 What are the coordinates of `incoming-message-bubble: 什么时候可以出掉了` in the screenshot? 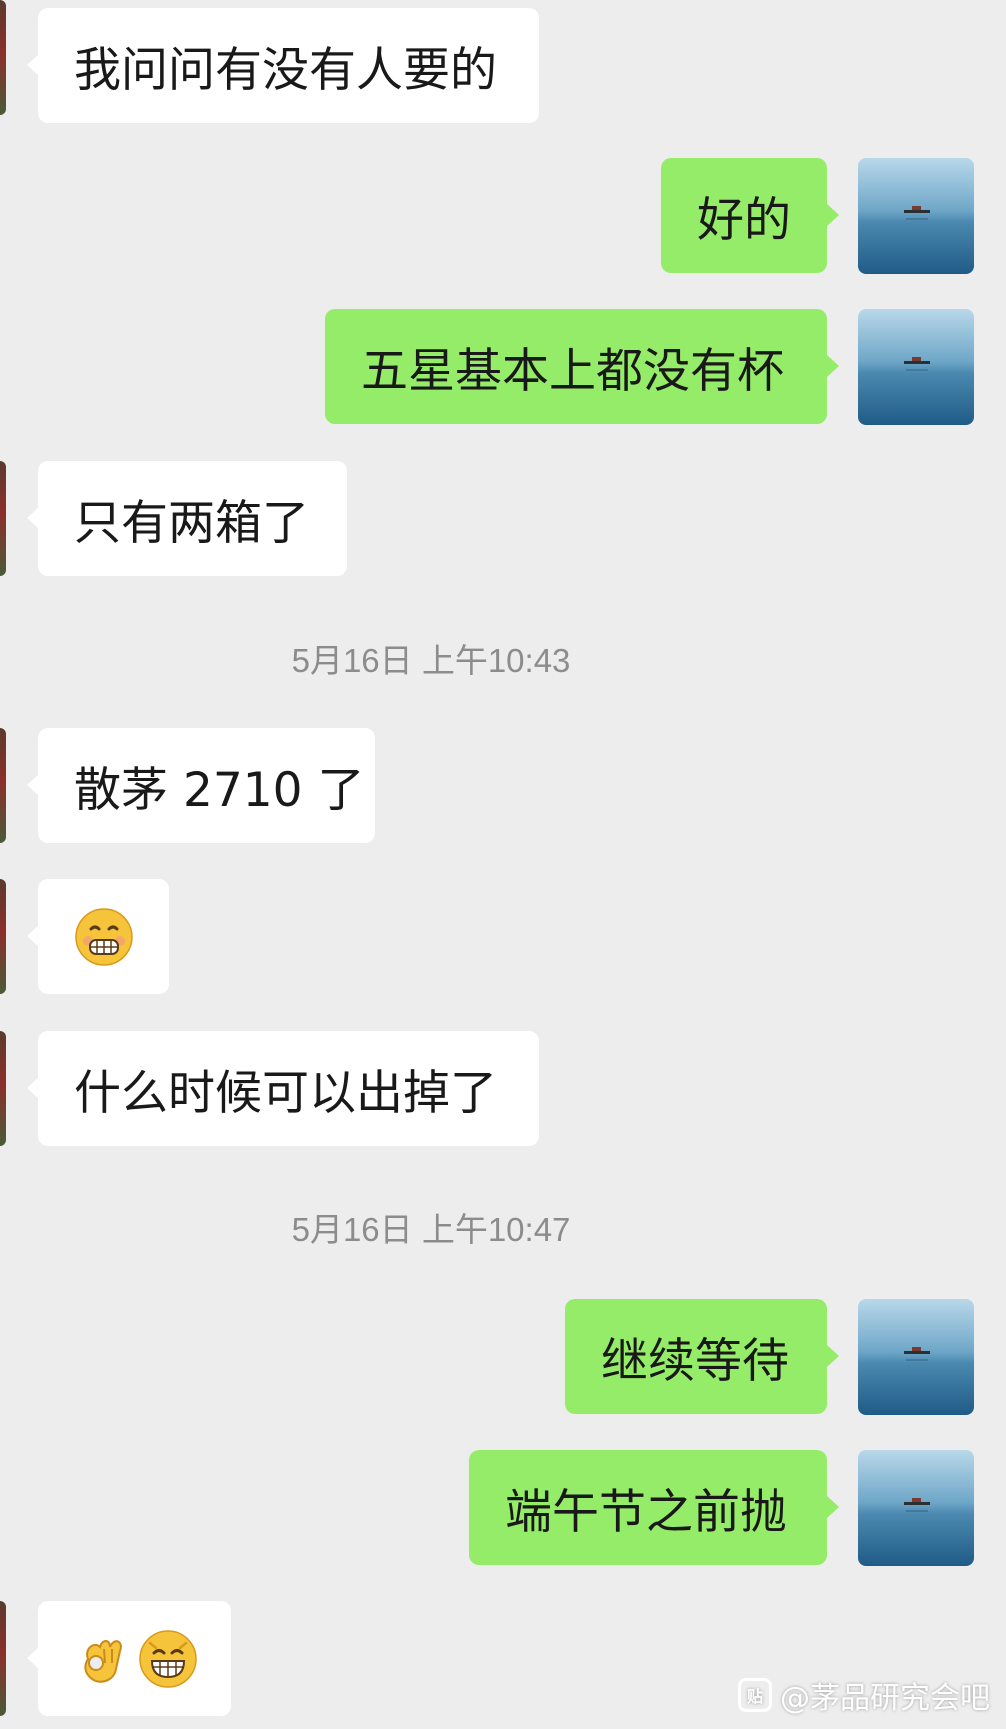 It's located at (283, 1088).